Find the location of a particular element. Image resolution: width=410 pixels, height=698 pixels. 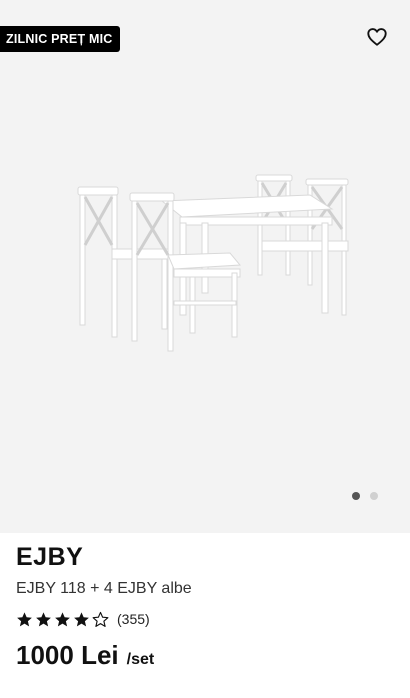

star-outline-icon is located at coordinates (100, 619).